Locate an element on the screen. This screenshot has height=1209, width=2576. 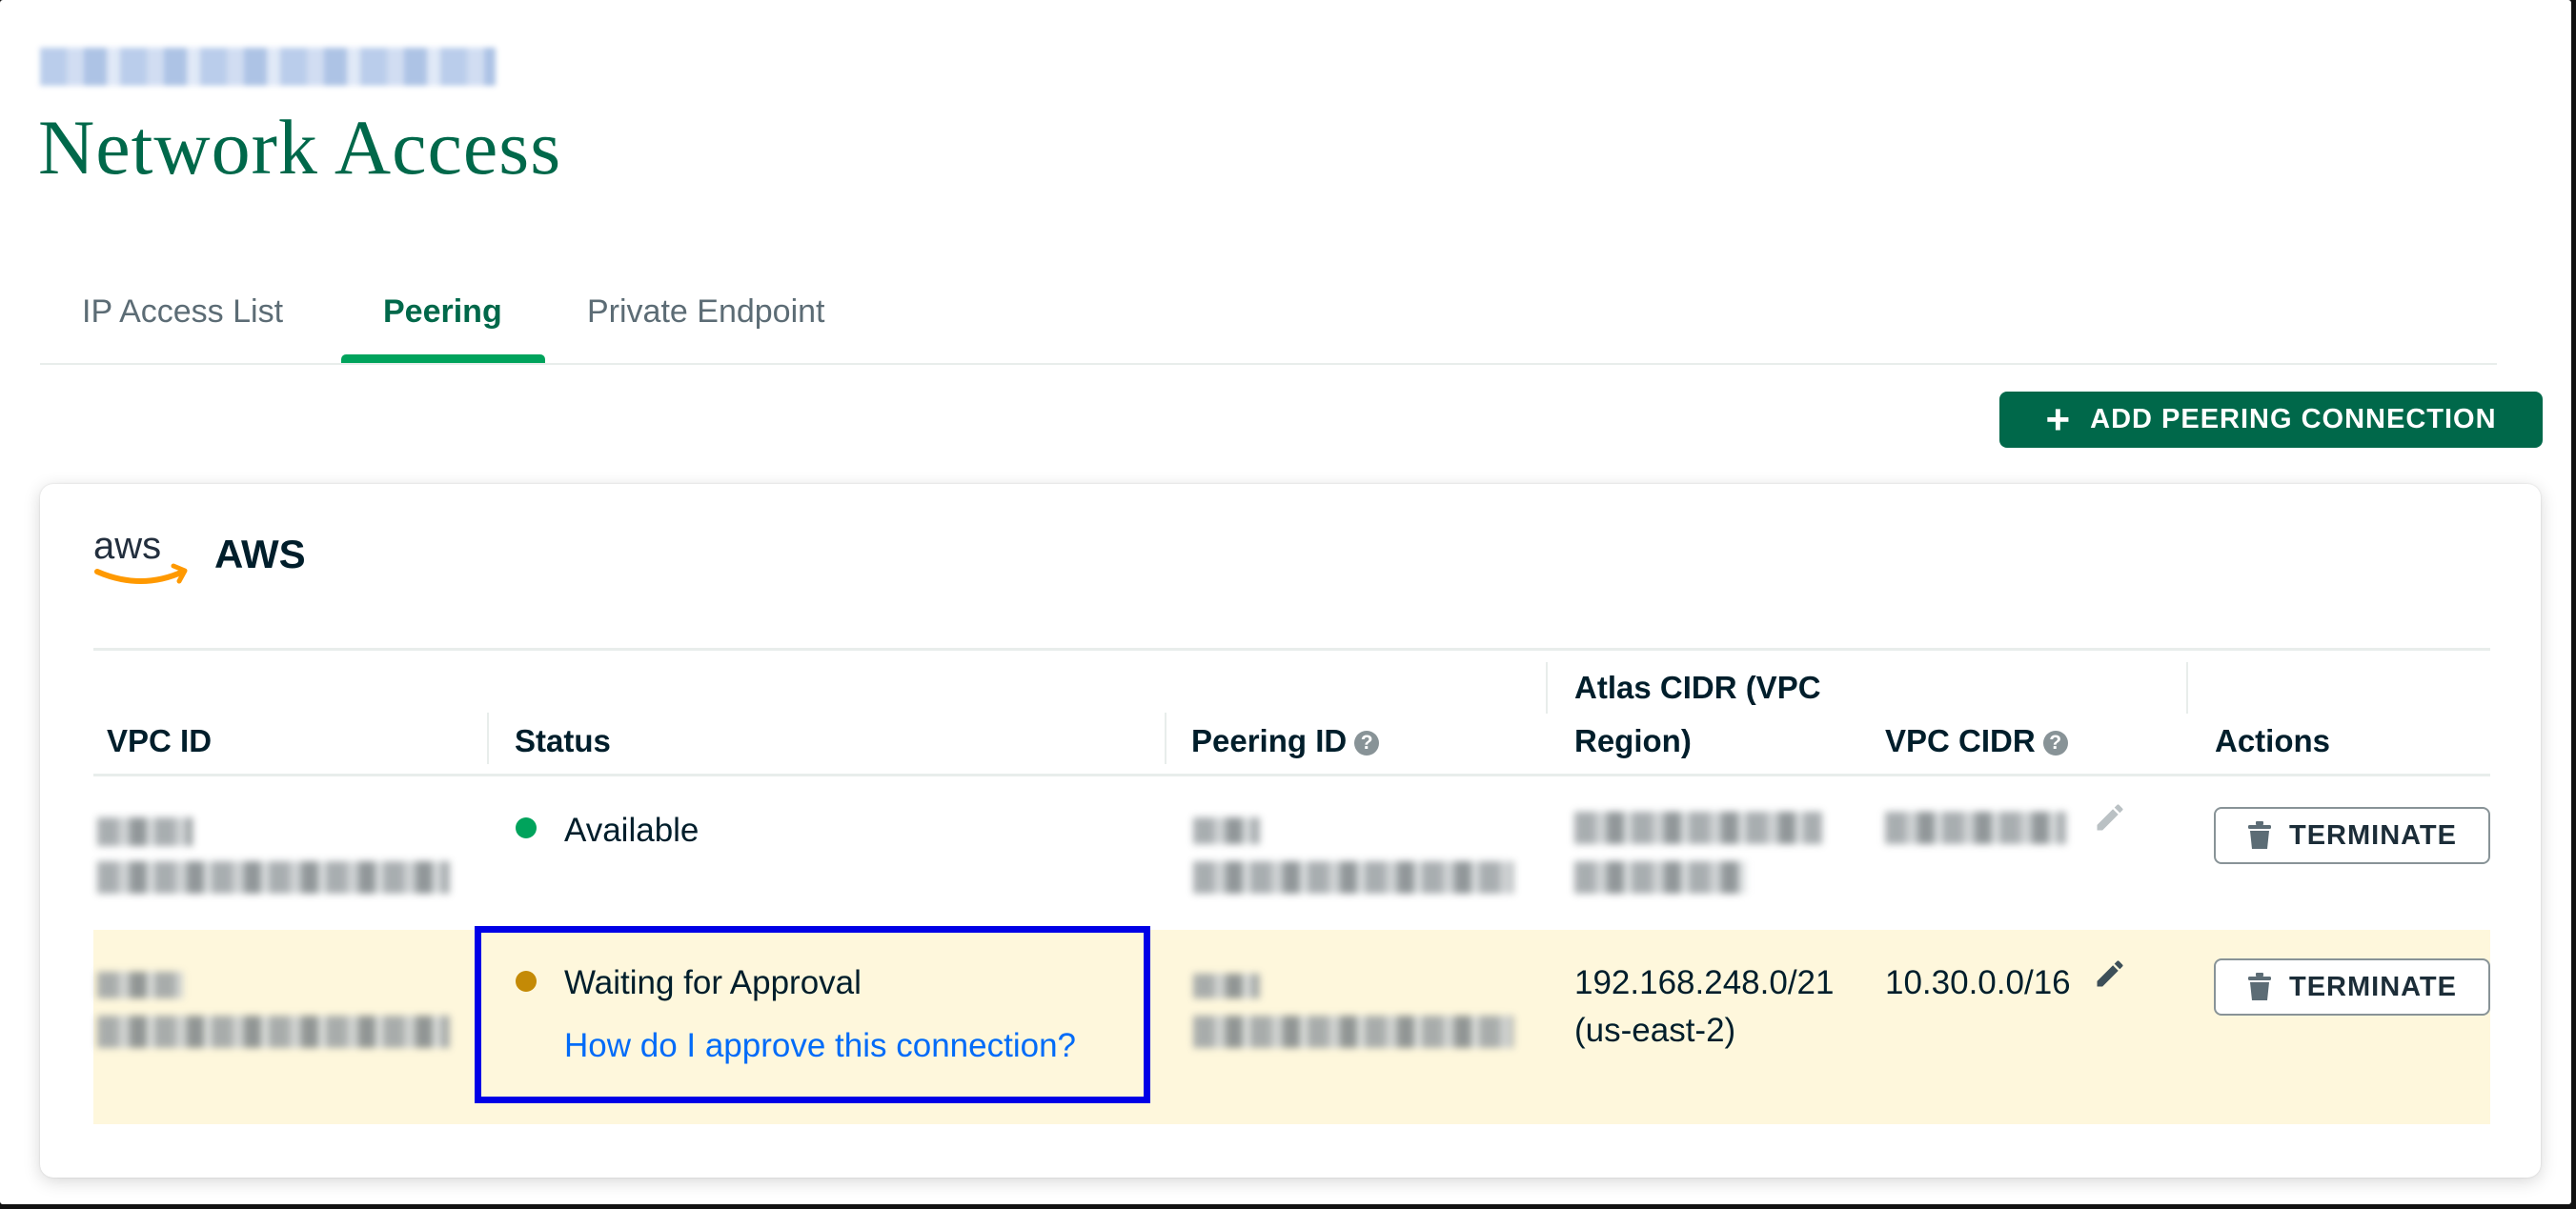
breadcrumb-redacted is located at coordinates (268, 67).